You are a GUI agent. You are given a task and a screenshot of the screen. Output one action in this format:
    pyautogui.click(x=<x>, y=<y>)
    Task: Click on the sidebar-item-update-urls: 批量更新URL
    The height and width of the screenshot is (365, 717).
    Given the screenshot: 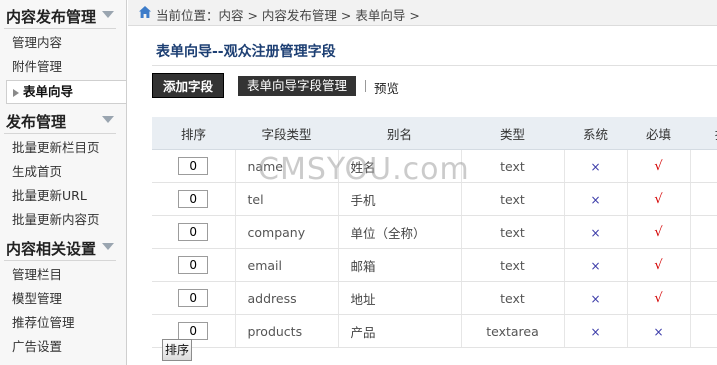 What is the action you would take?
    pyautogui.click(x=63, y=196)
    